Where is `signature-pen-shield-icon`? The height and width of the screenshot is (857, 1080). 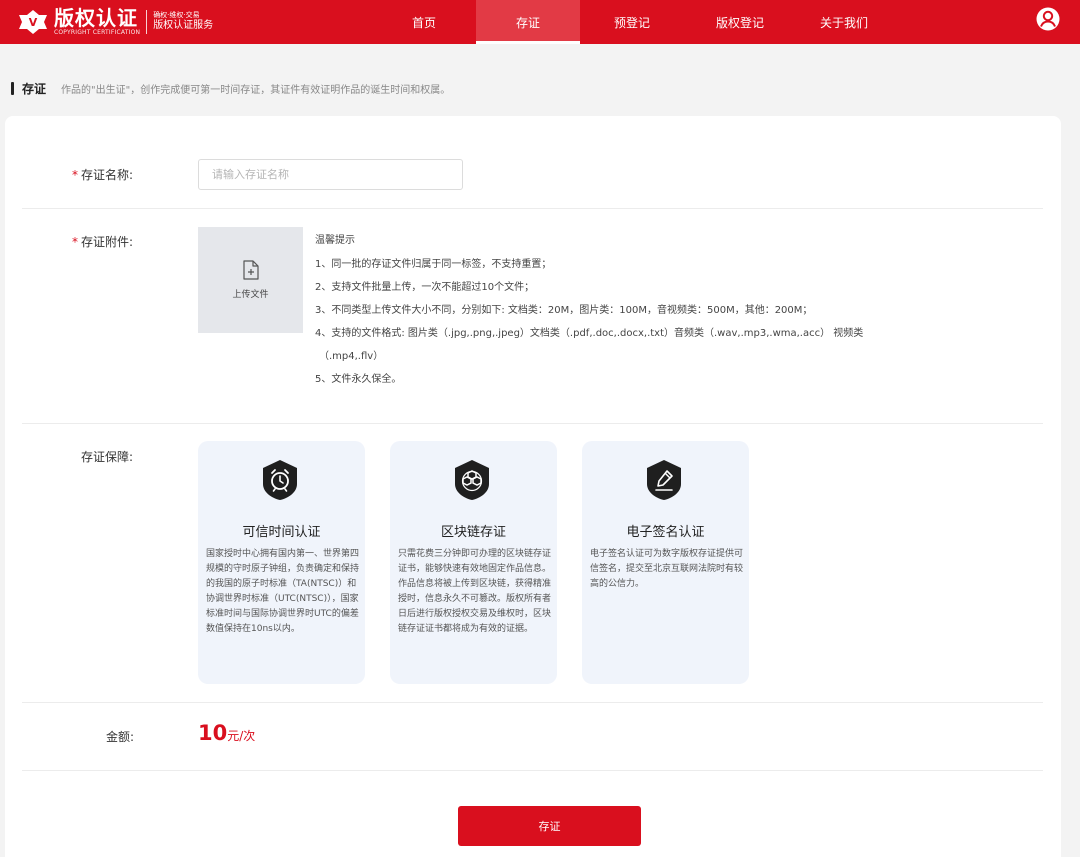
signature-pen-shield-icon is located at coordinates (664, 480).